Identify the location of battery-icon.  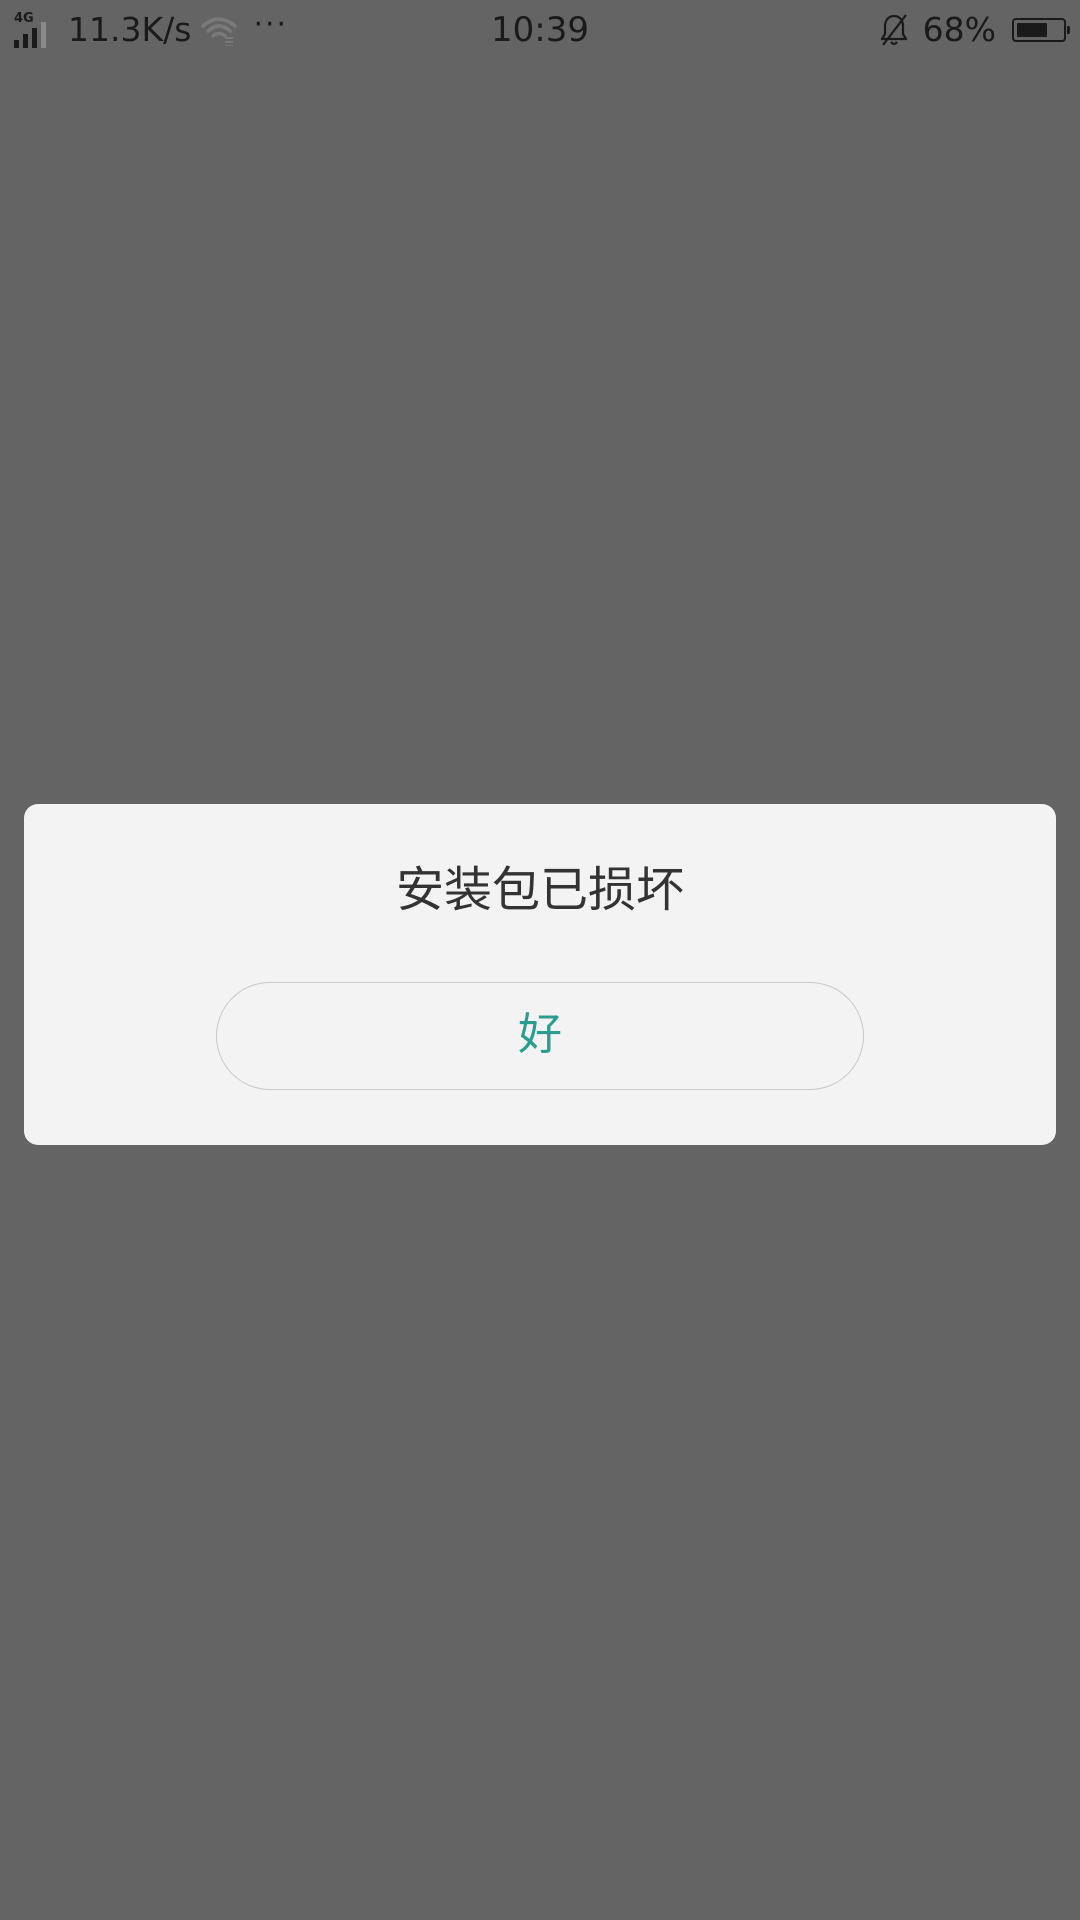
(1041, 30).